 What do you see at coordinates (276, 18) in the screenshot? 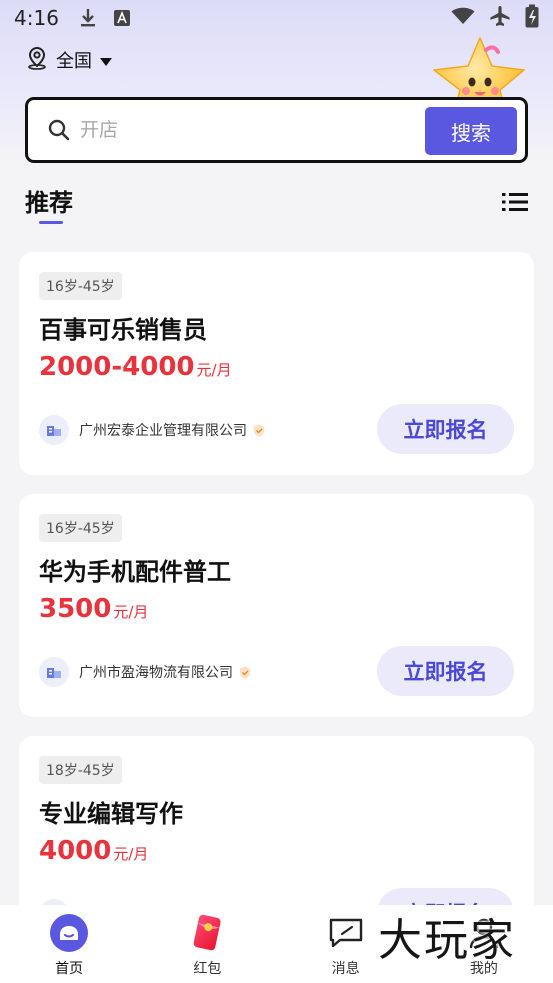
I see `status-bar: 4:16` at bounding box center [276, 18].